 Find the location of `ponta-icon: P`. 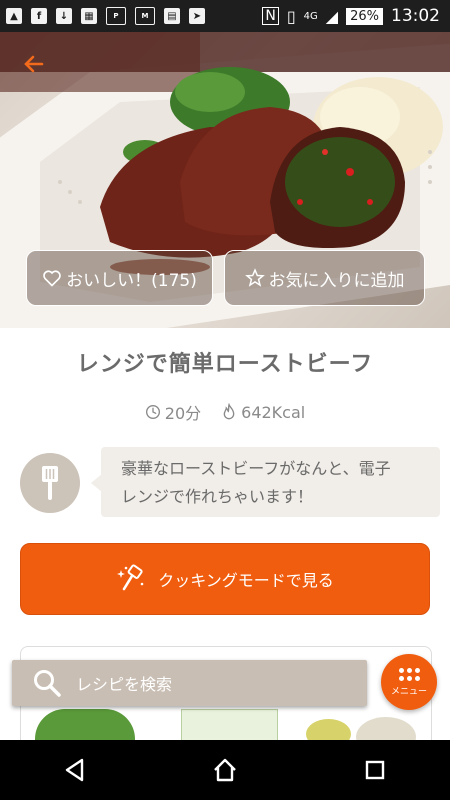

ponta-icon: P is located at coordinates (116, 16).